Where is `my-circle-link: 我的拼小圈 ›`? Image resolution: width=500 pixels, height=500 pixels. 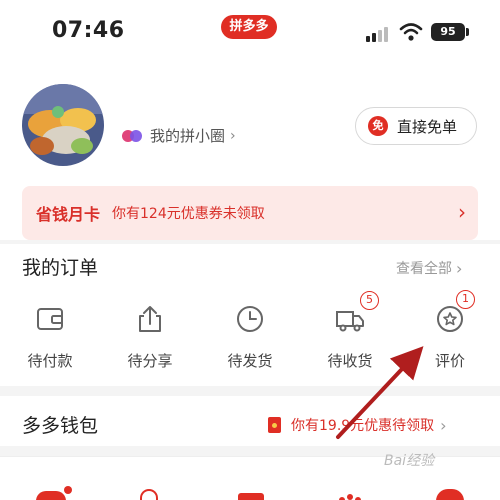 my-circle-link: 我的拼小圈 › is located at coordinates (179, 135).